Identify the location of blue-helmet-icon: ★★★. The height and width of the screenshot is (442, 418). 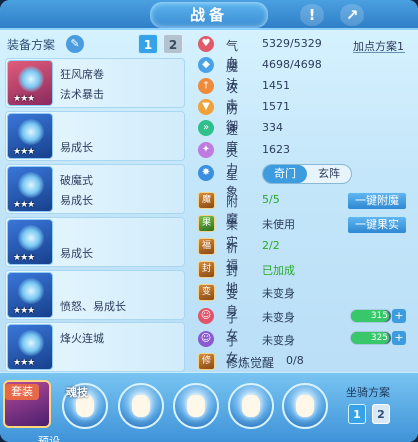
(30, 136).